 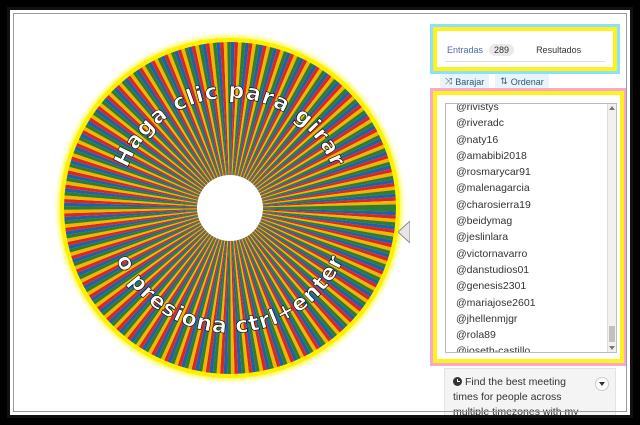 What do you see at coordinates (558, 50) in the screenshot?
I see `tab-results: Resultados` at bounding box center [558, 50].